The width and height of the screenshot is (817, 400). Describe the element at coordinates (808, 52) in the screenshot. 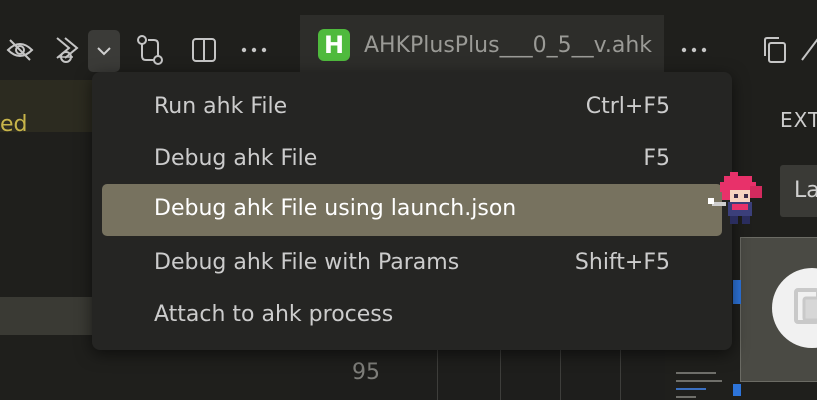

I see `arrow-icon` at that location.